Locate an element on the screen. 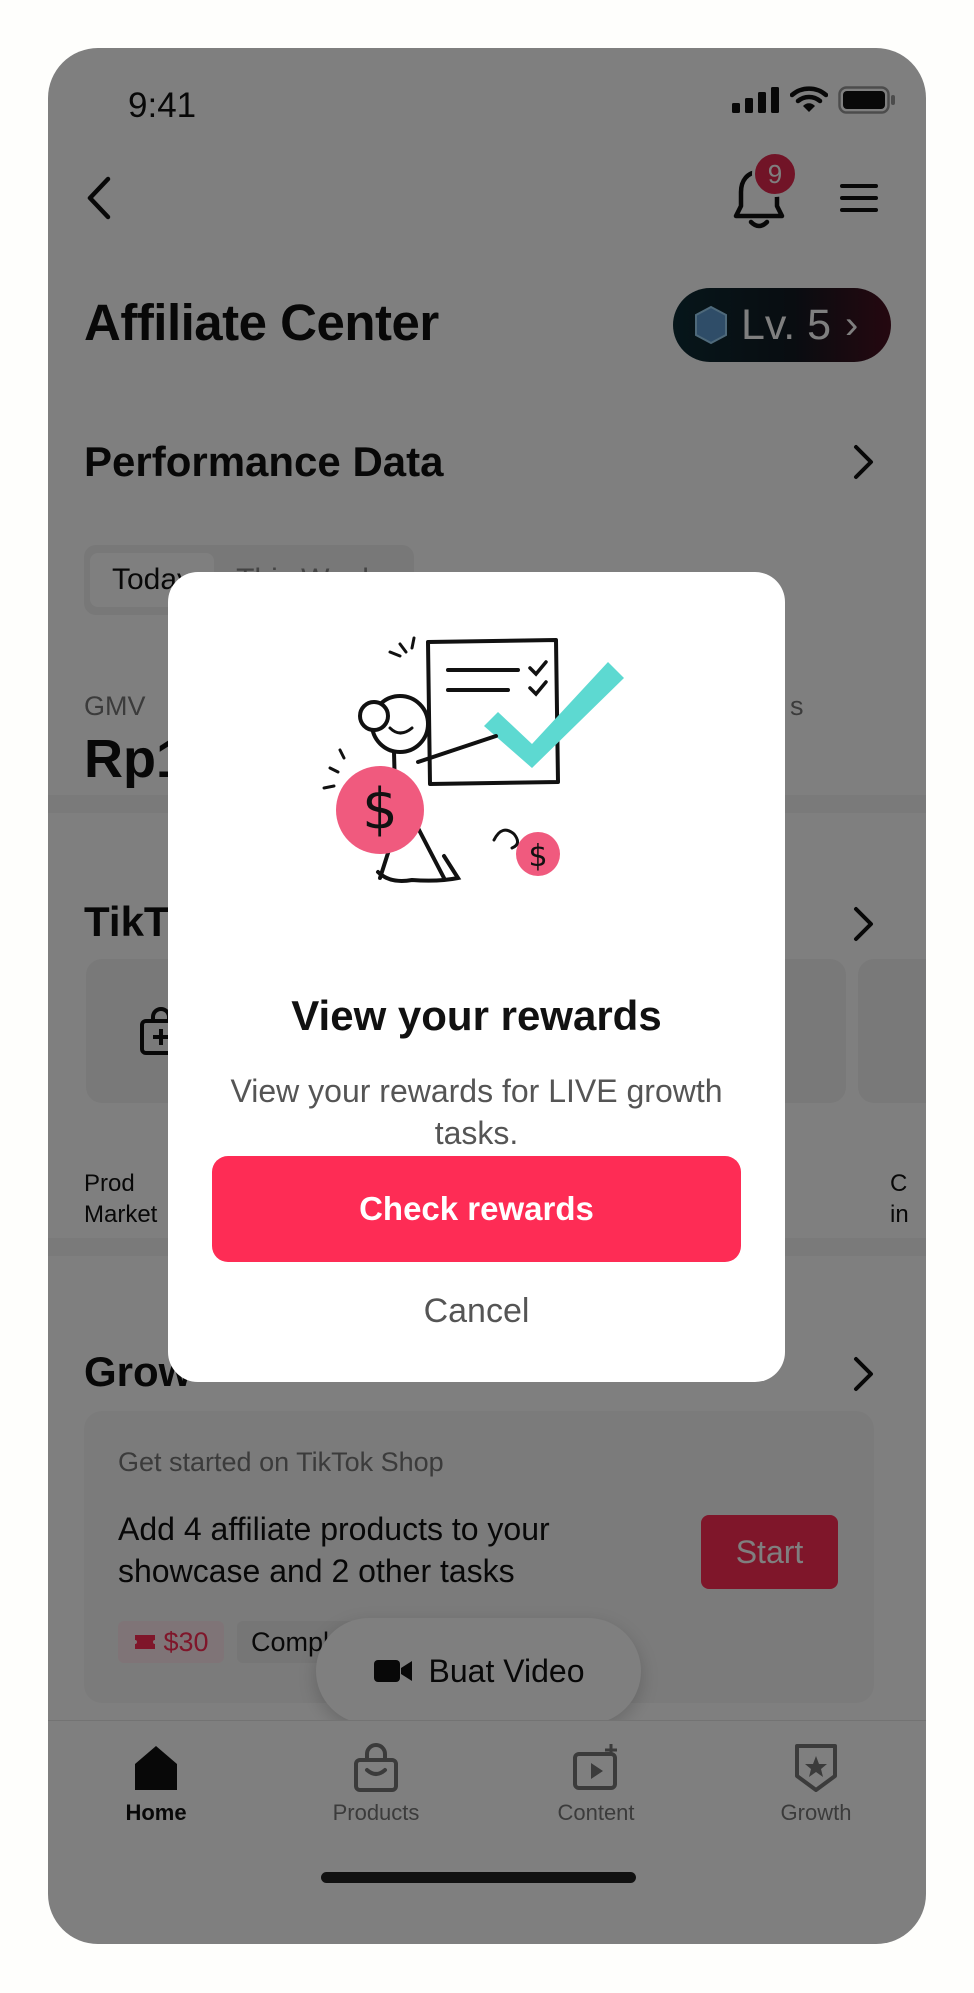  modal-description: View your rewards for LIVE growth tasks. is located at coordinates (476, 1112).